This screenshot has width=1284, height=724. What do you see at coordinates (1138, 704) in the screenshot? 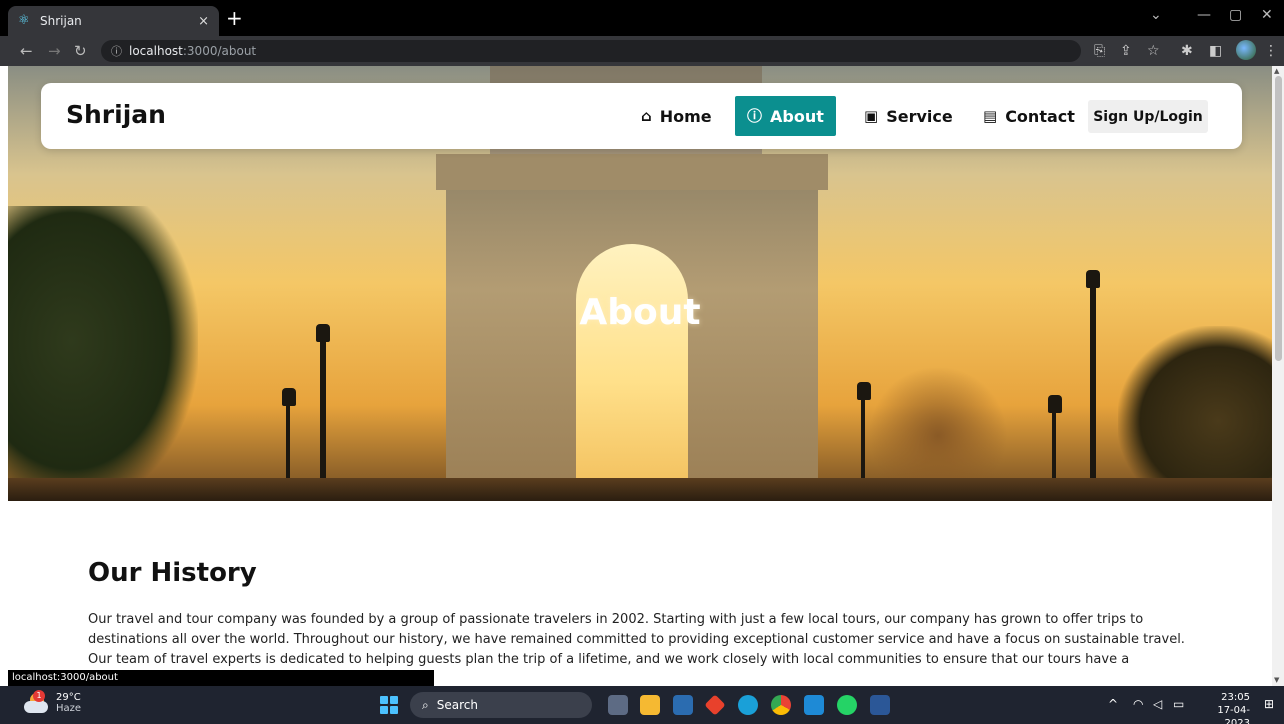
I see `wifi-icon: ◠` at bounding box center [1138, 704].